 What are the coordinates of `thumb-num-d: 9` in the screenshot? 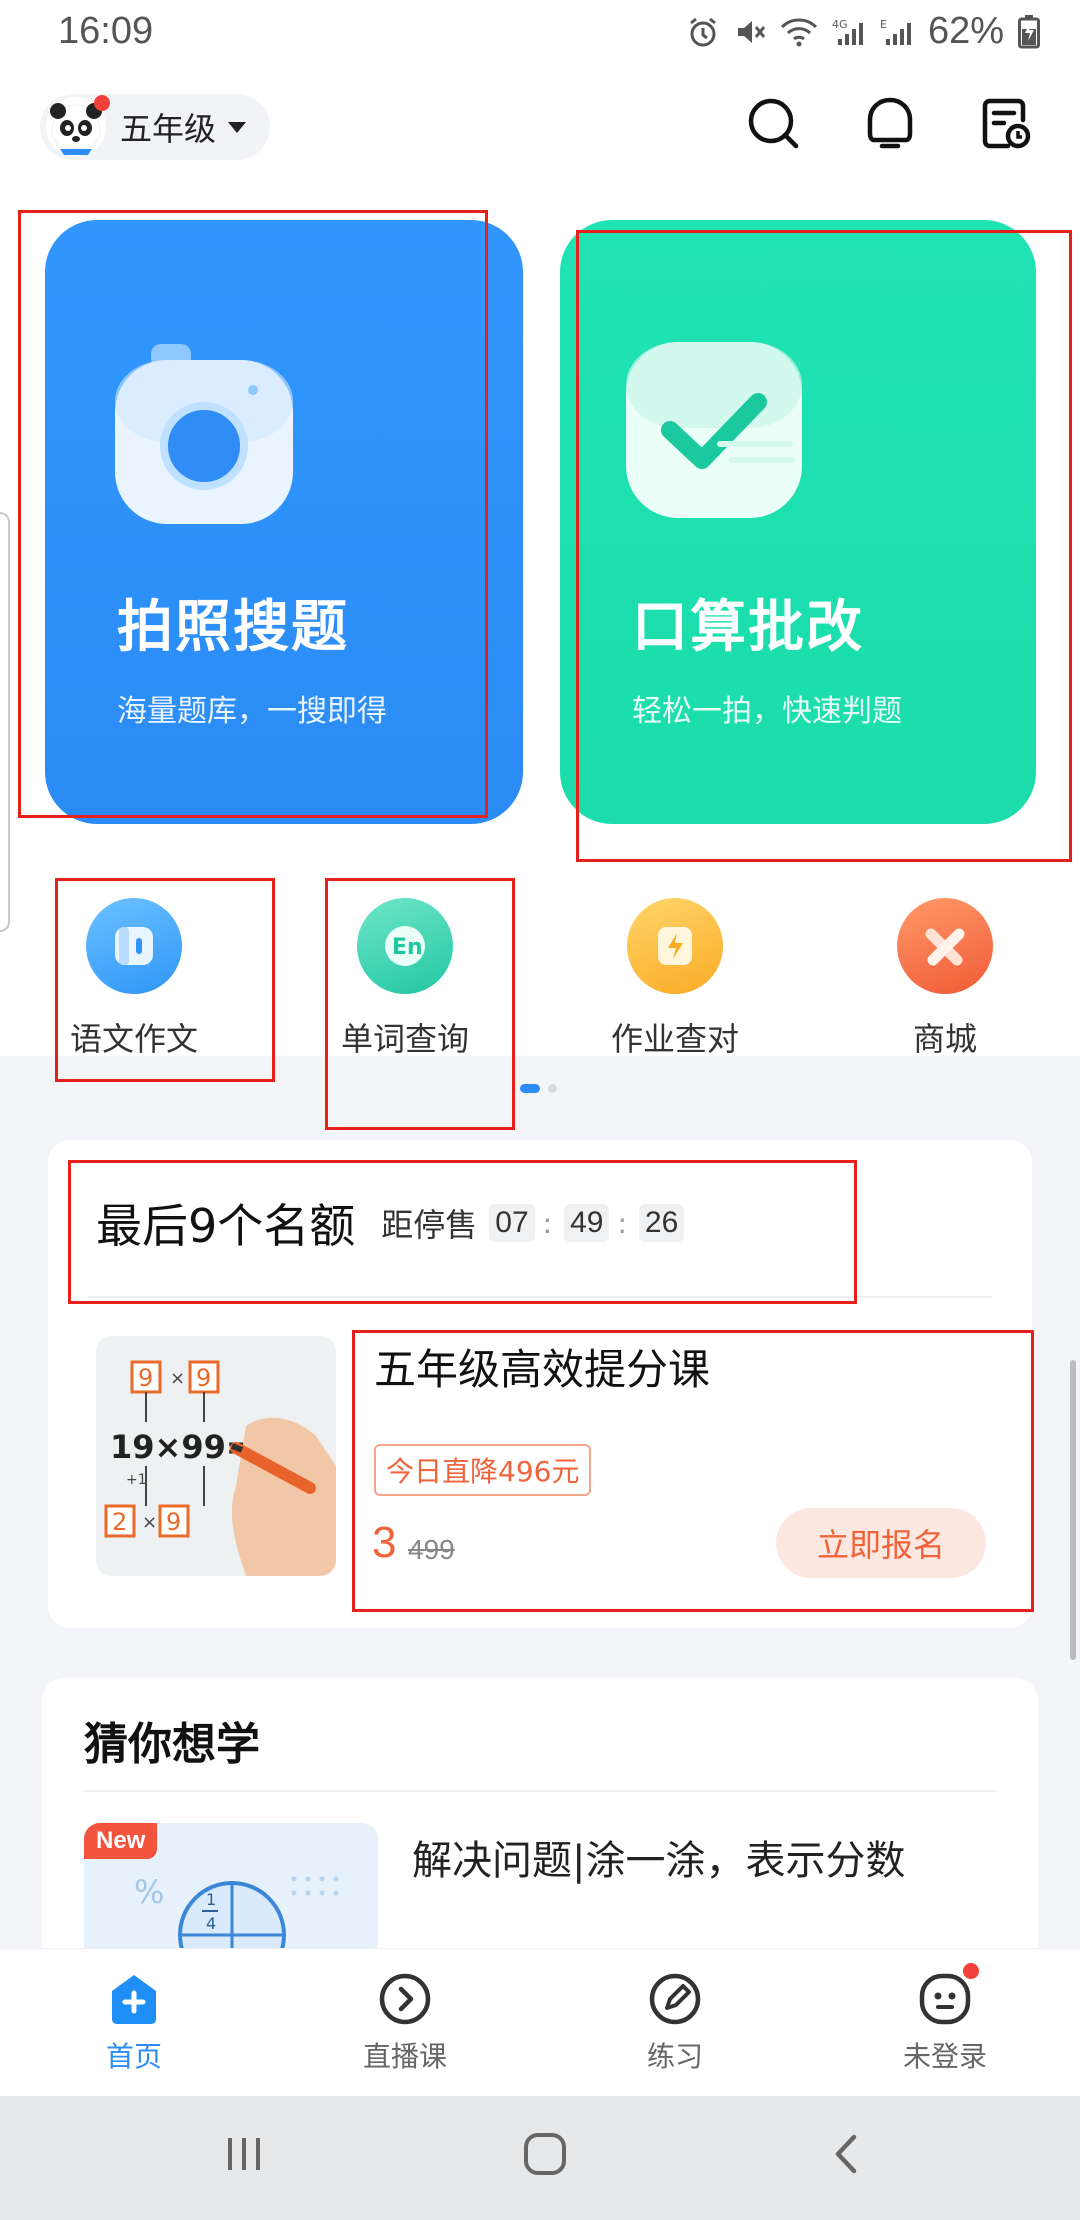 It's located at (173, 1522).